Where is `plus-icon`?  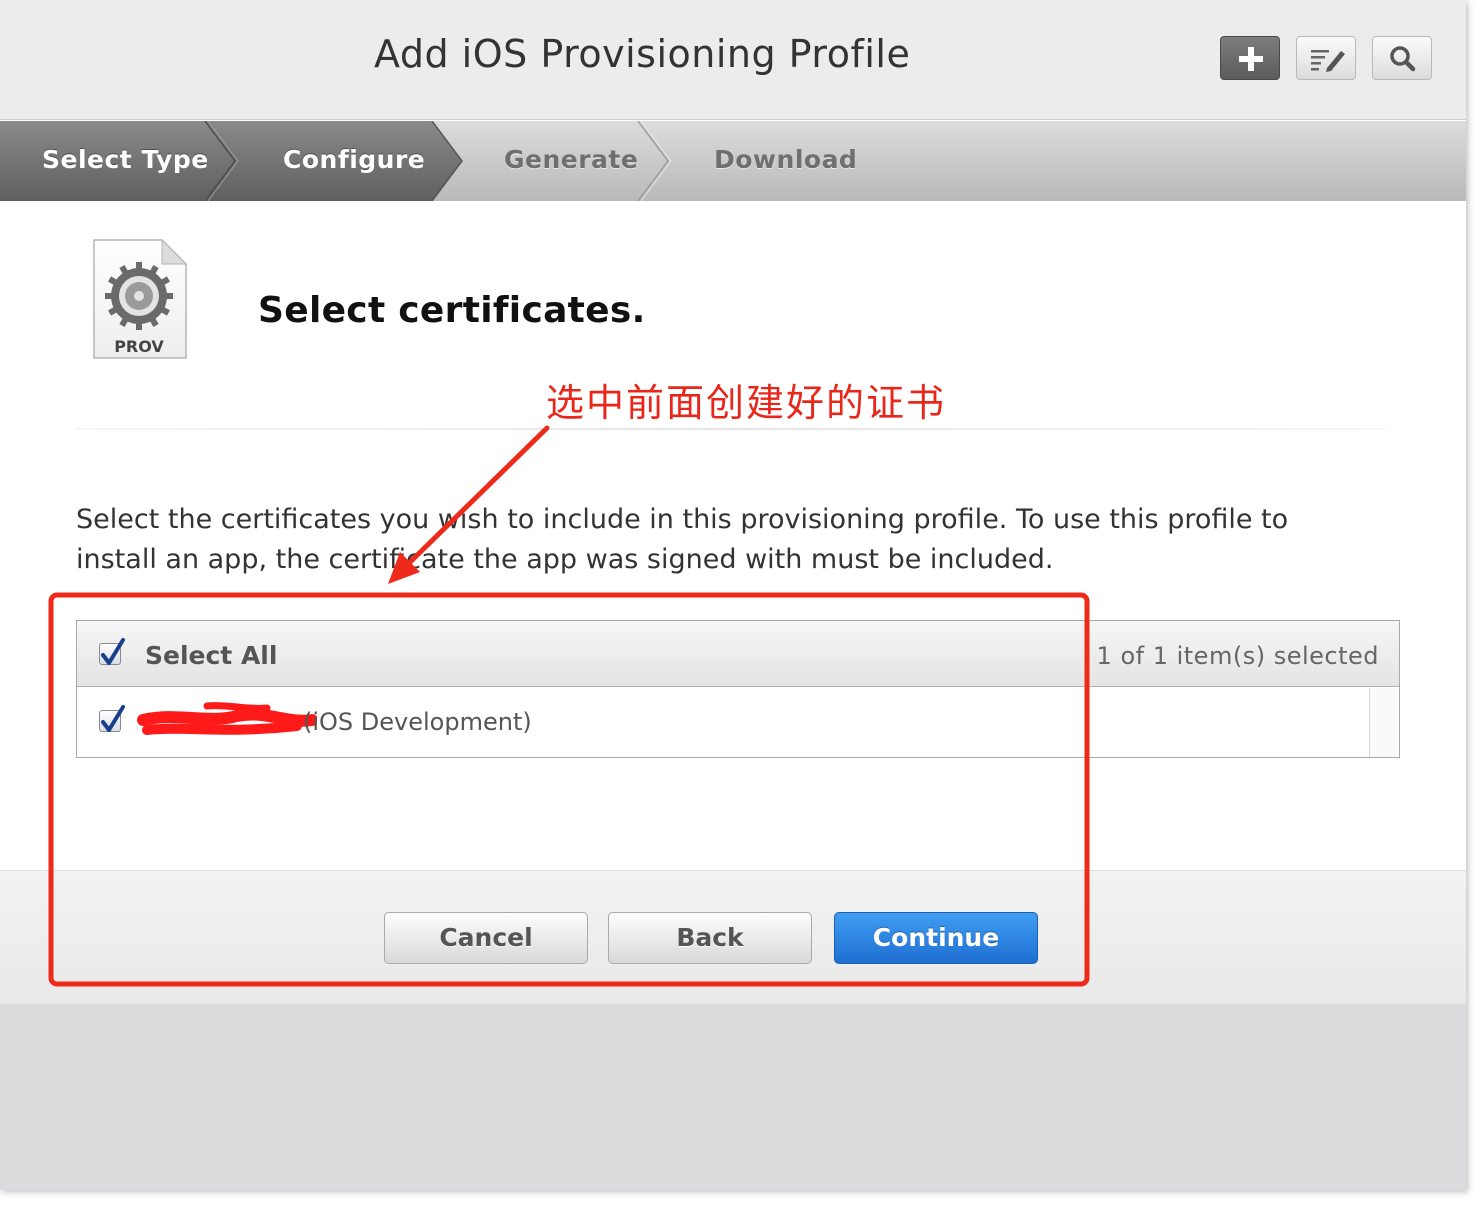 plus-icon is located at coordinates (1251, 59).